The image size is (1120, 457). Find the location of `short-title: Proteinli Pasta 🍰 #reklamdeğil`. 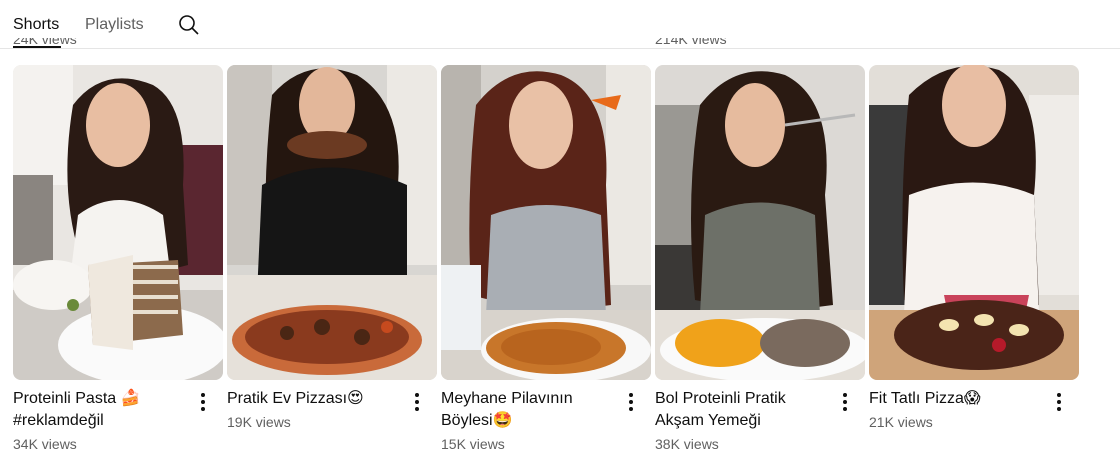

short-title: Proteinli Pasta 🍰 #reklamdeğil is located at coordinates (100, 410).